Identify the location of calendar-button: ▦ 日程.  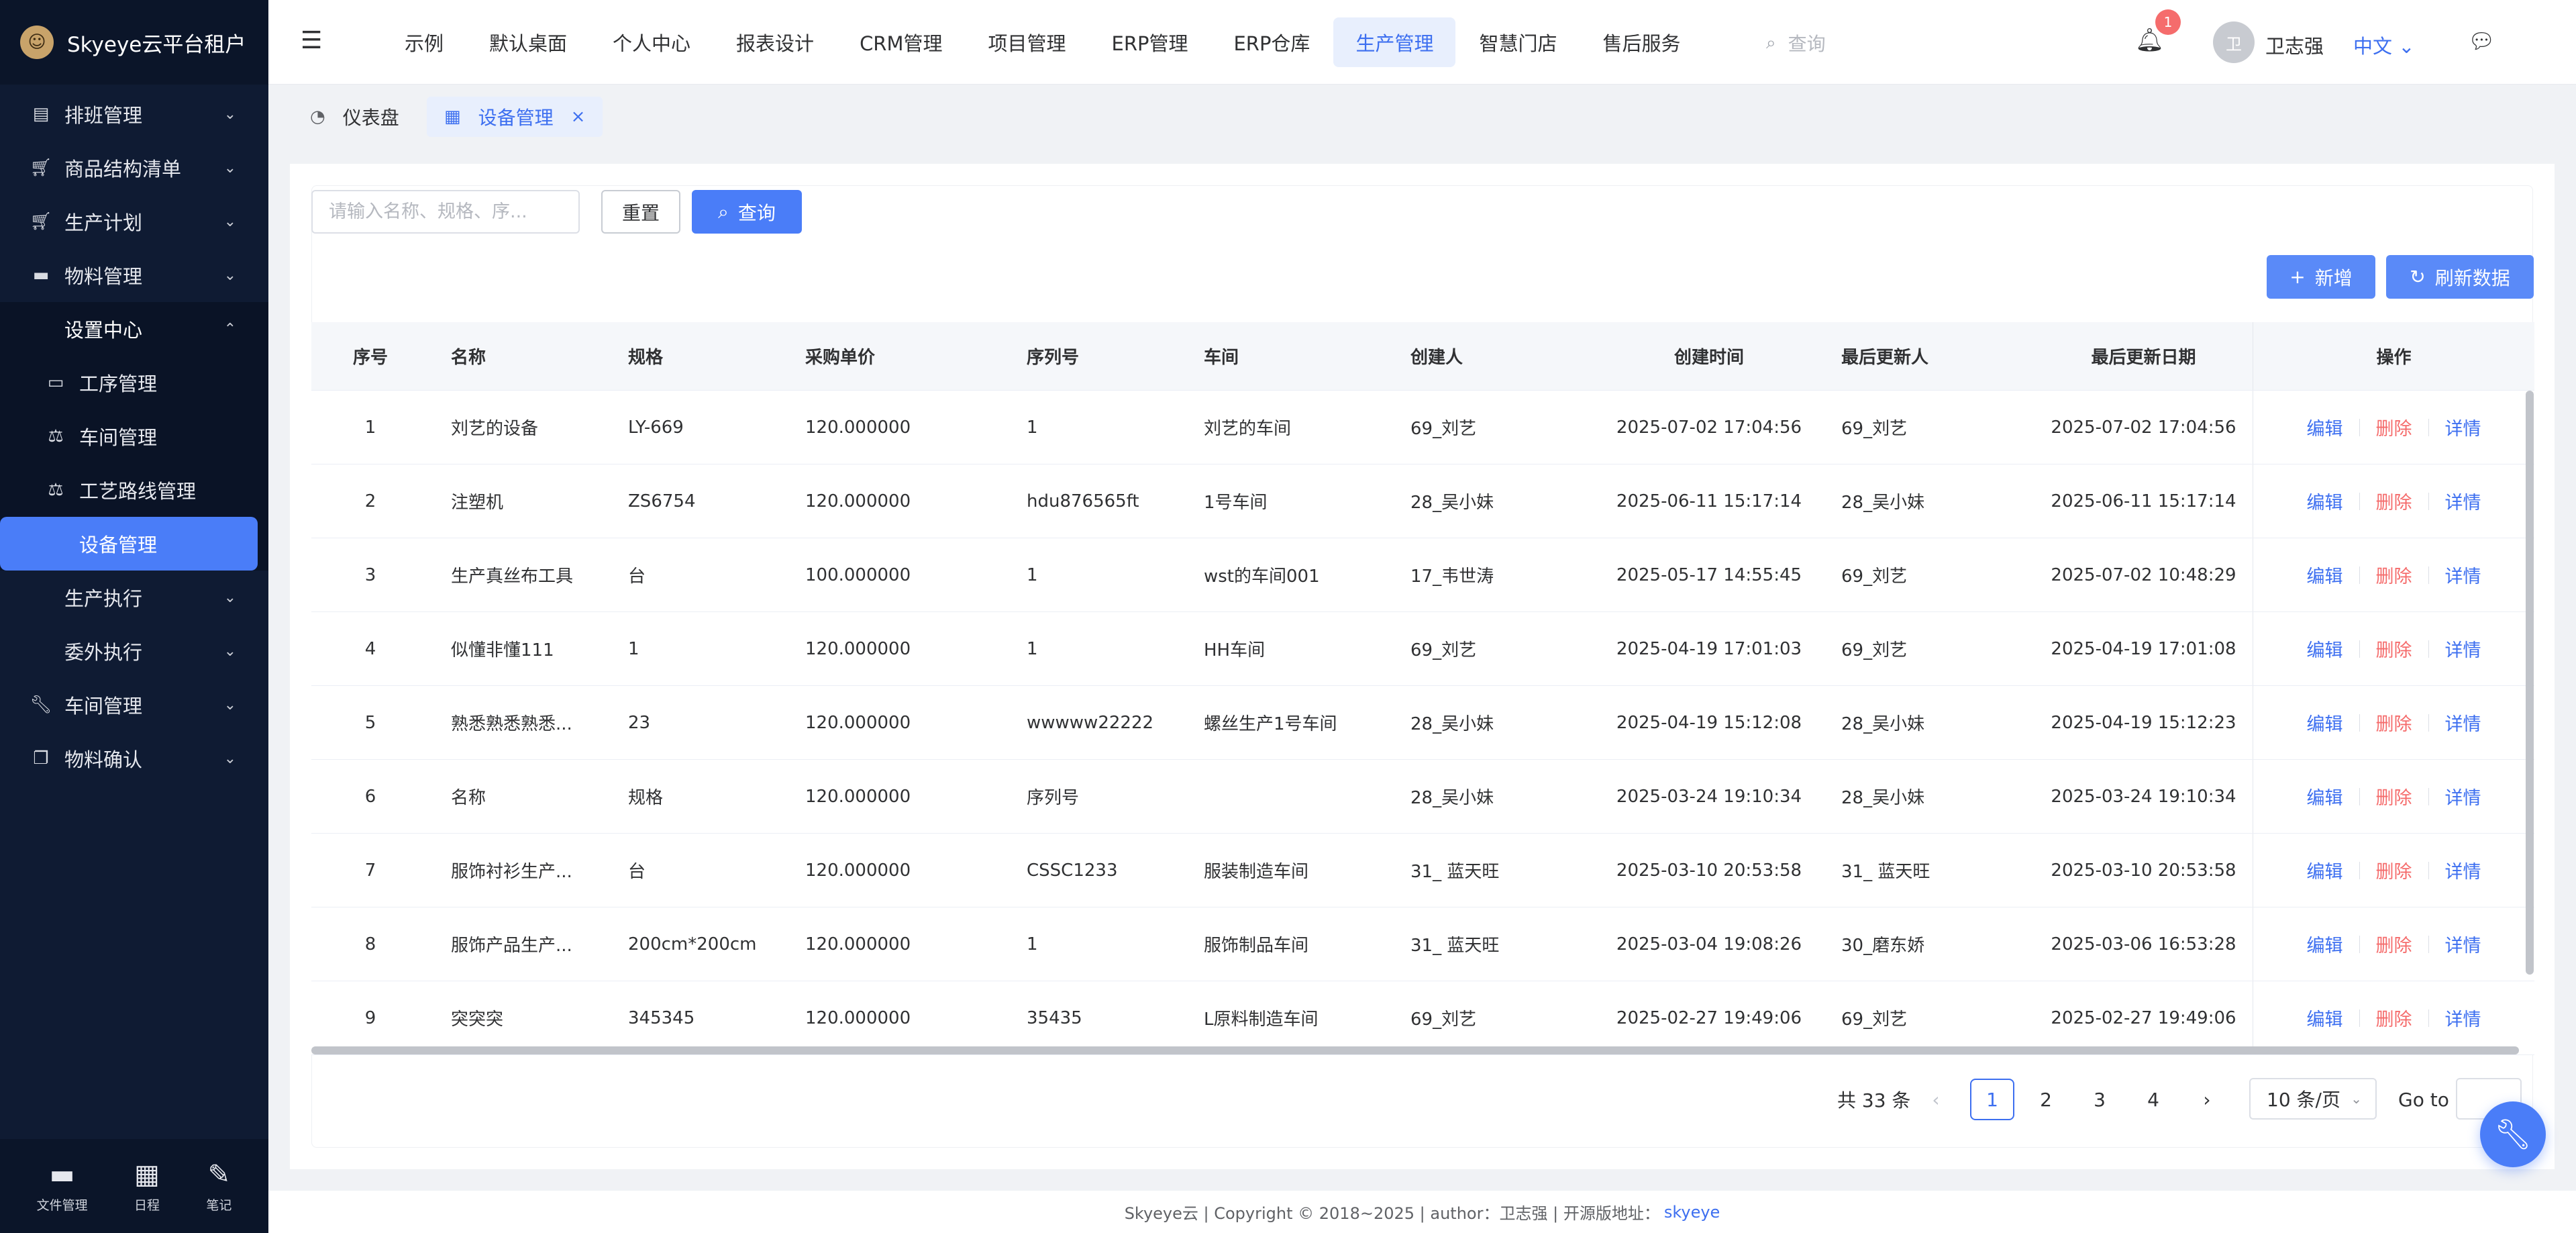
(147, 1186).